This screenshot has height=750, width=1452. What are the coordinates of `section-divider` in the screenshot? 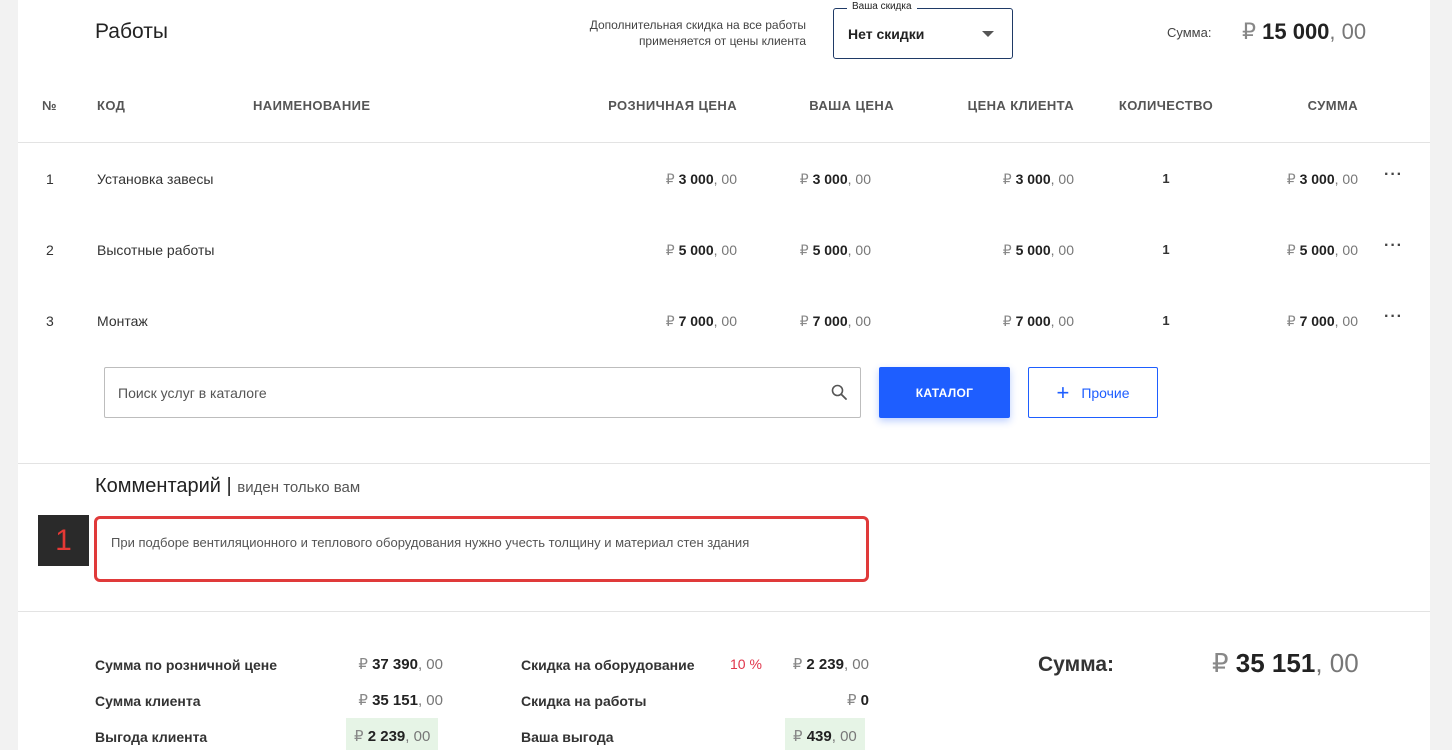 It's located at (724, 463).